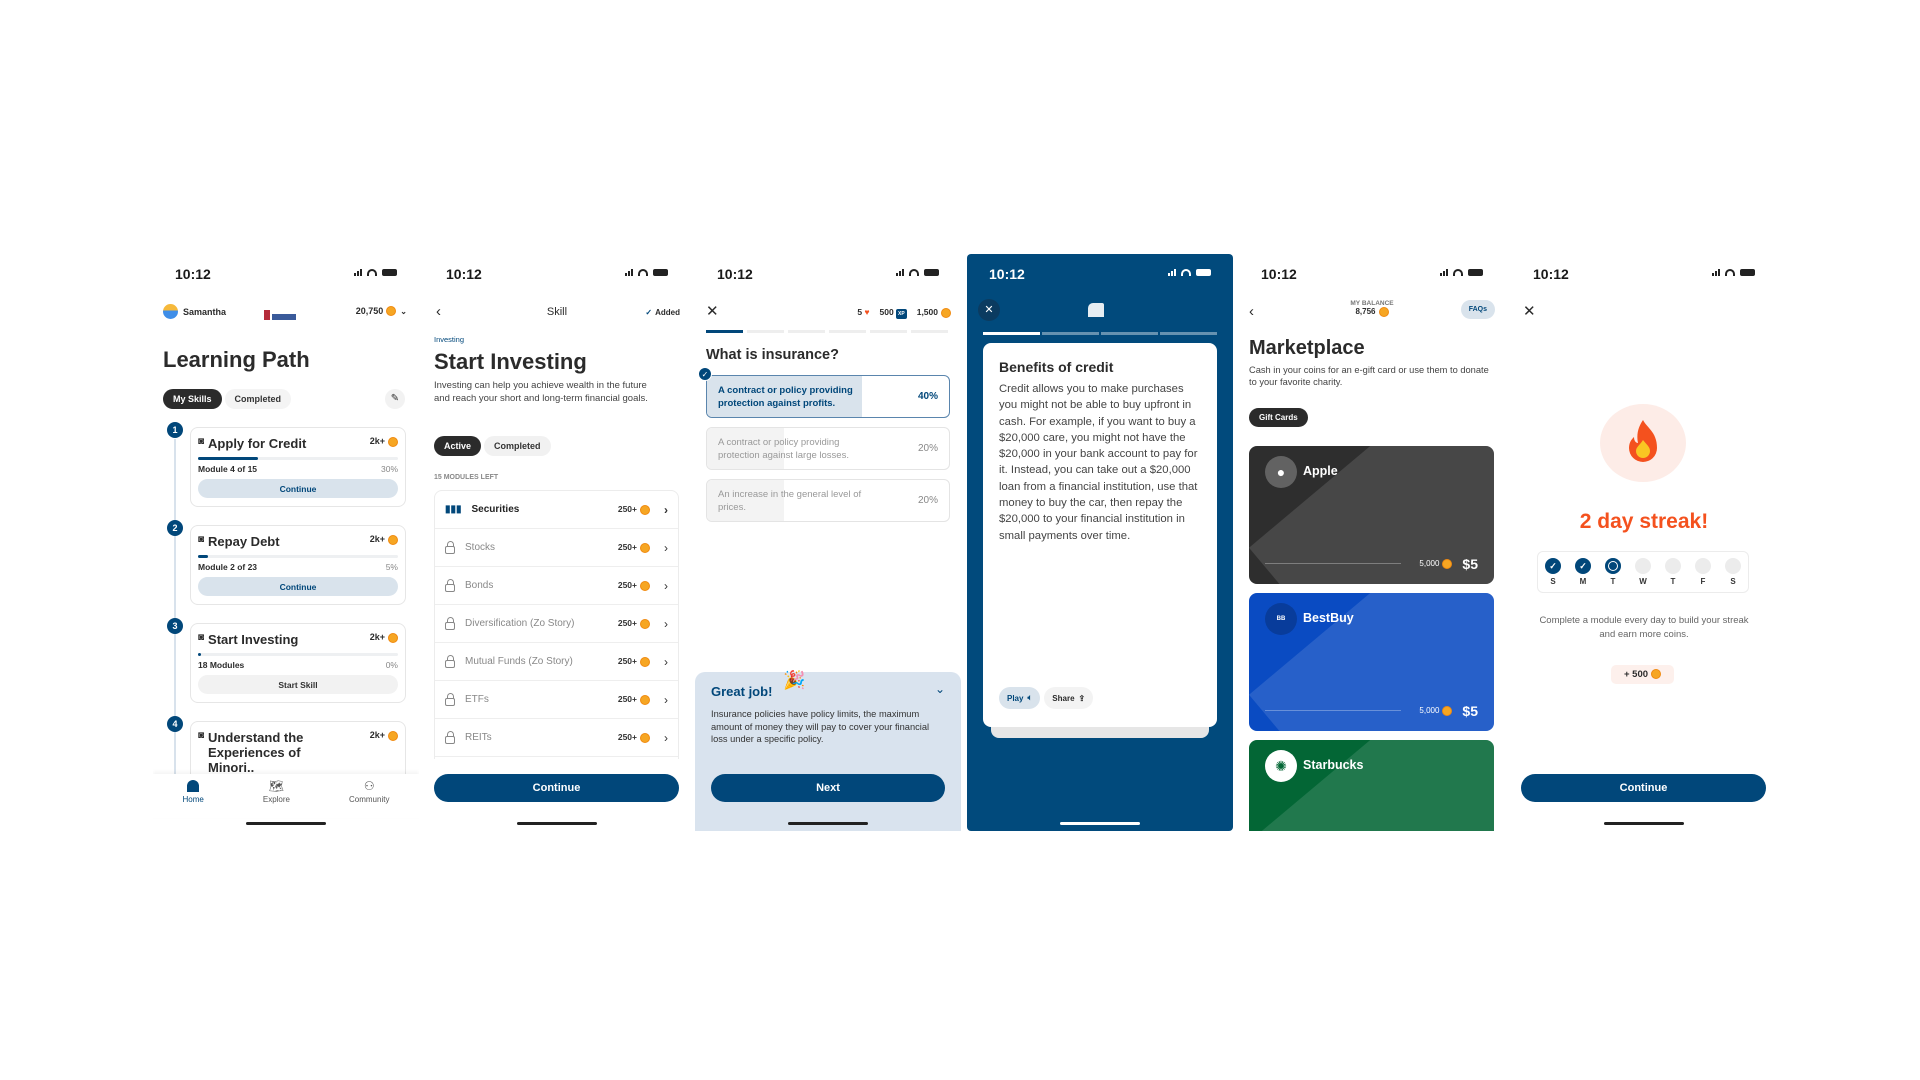 Image resolution: width=1920 pixels, height=1080 pixels. What do you see at coordinates (192, 399) in the screenshot?
I see `tab-my-skills: My Skills` at bounding box center [192, 399].